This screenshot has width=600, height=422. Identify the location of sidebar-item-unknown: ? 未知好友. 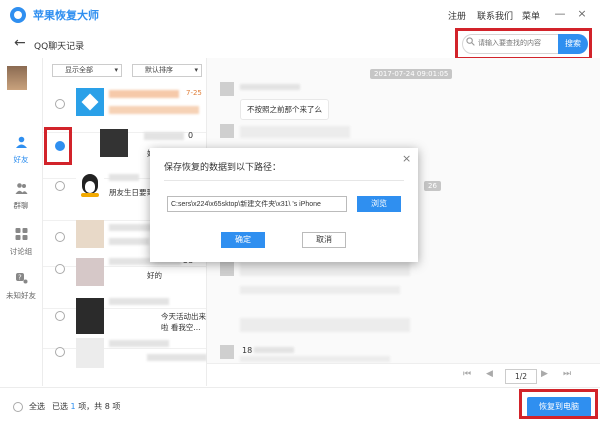
(21, 287).